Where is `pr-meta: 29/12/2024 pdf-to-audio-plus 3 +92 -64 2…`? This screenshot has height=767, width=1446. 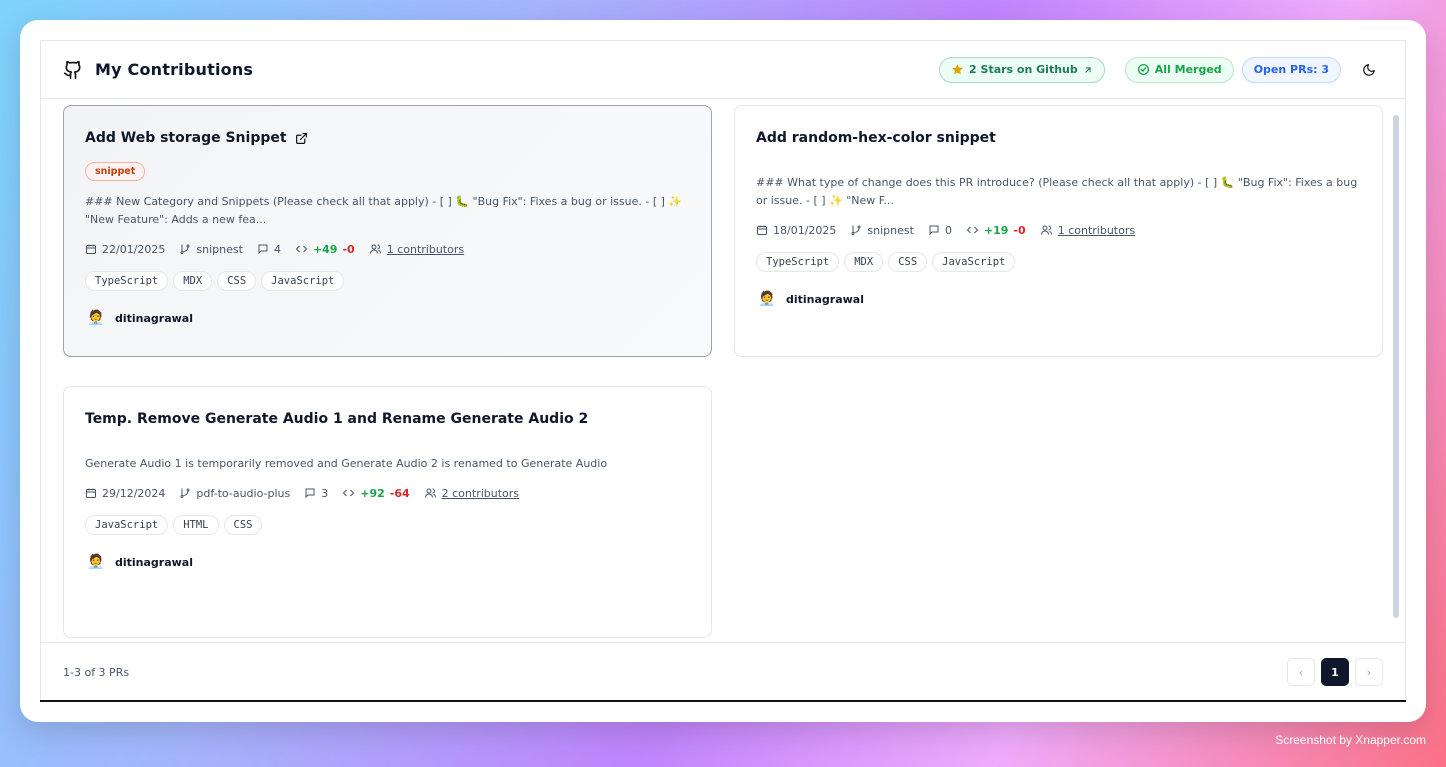 pr-meta: 29/12/2024 pdf-to-audio-plus 3 +92 -64 2… is located at coordinates (387, 493).